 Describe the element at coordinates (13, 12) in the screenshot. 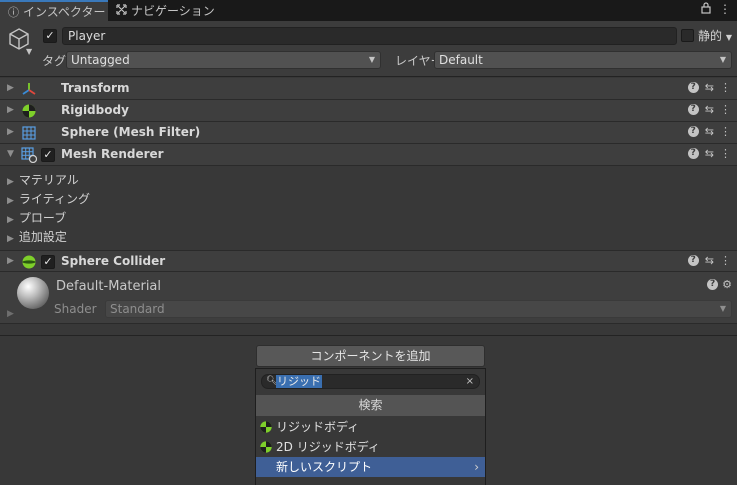

I see `info-icon: ⓘ` at that location.